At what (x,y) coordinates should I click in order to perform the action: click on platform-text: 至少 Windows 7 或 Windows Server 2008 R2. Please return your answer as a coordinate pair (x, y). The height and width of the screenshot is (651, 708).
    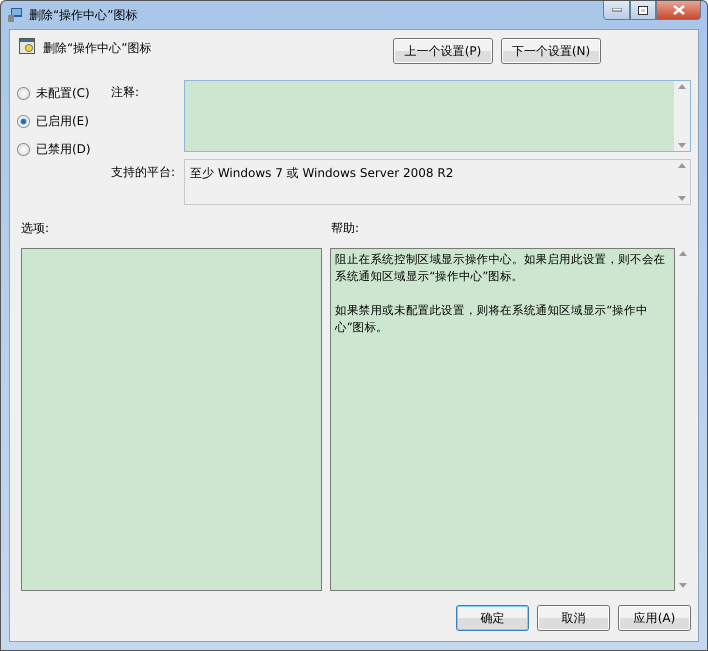
    Looking at the image, I should click on (321, 173).